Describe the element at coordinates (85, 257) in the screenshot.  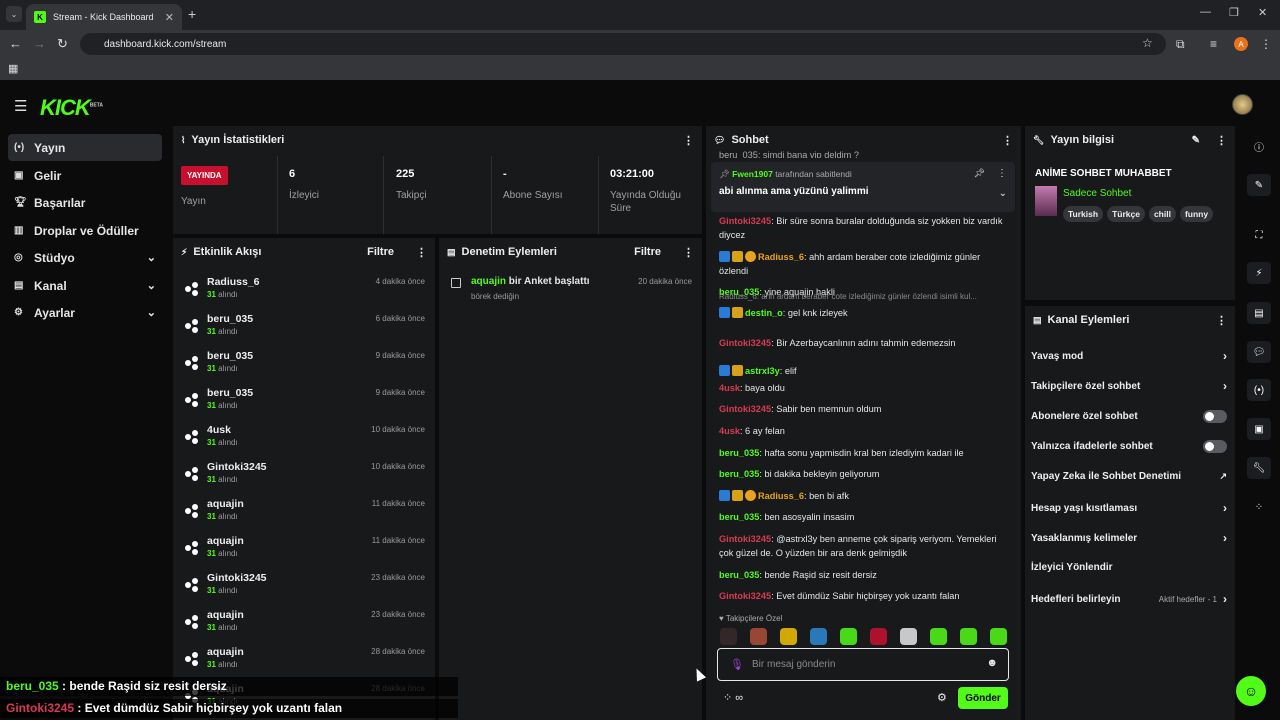
I see `sidebar-item-studyo: ◎ Stüdyo ⌄` at that location.